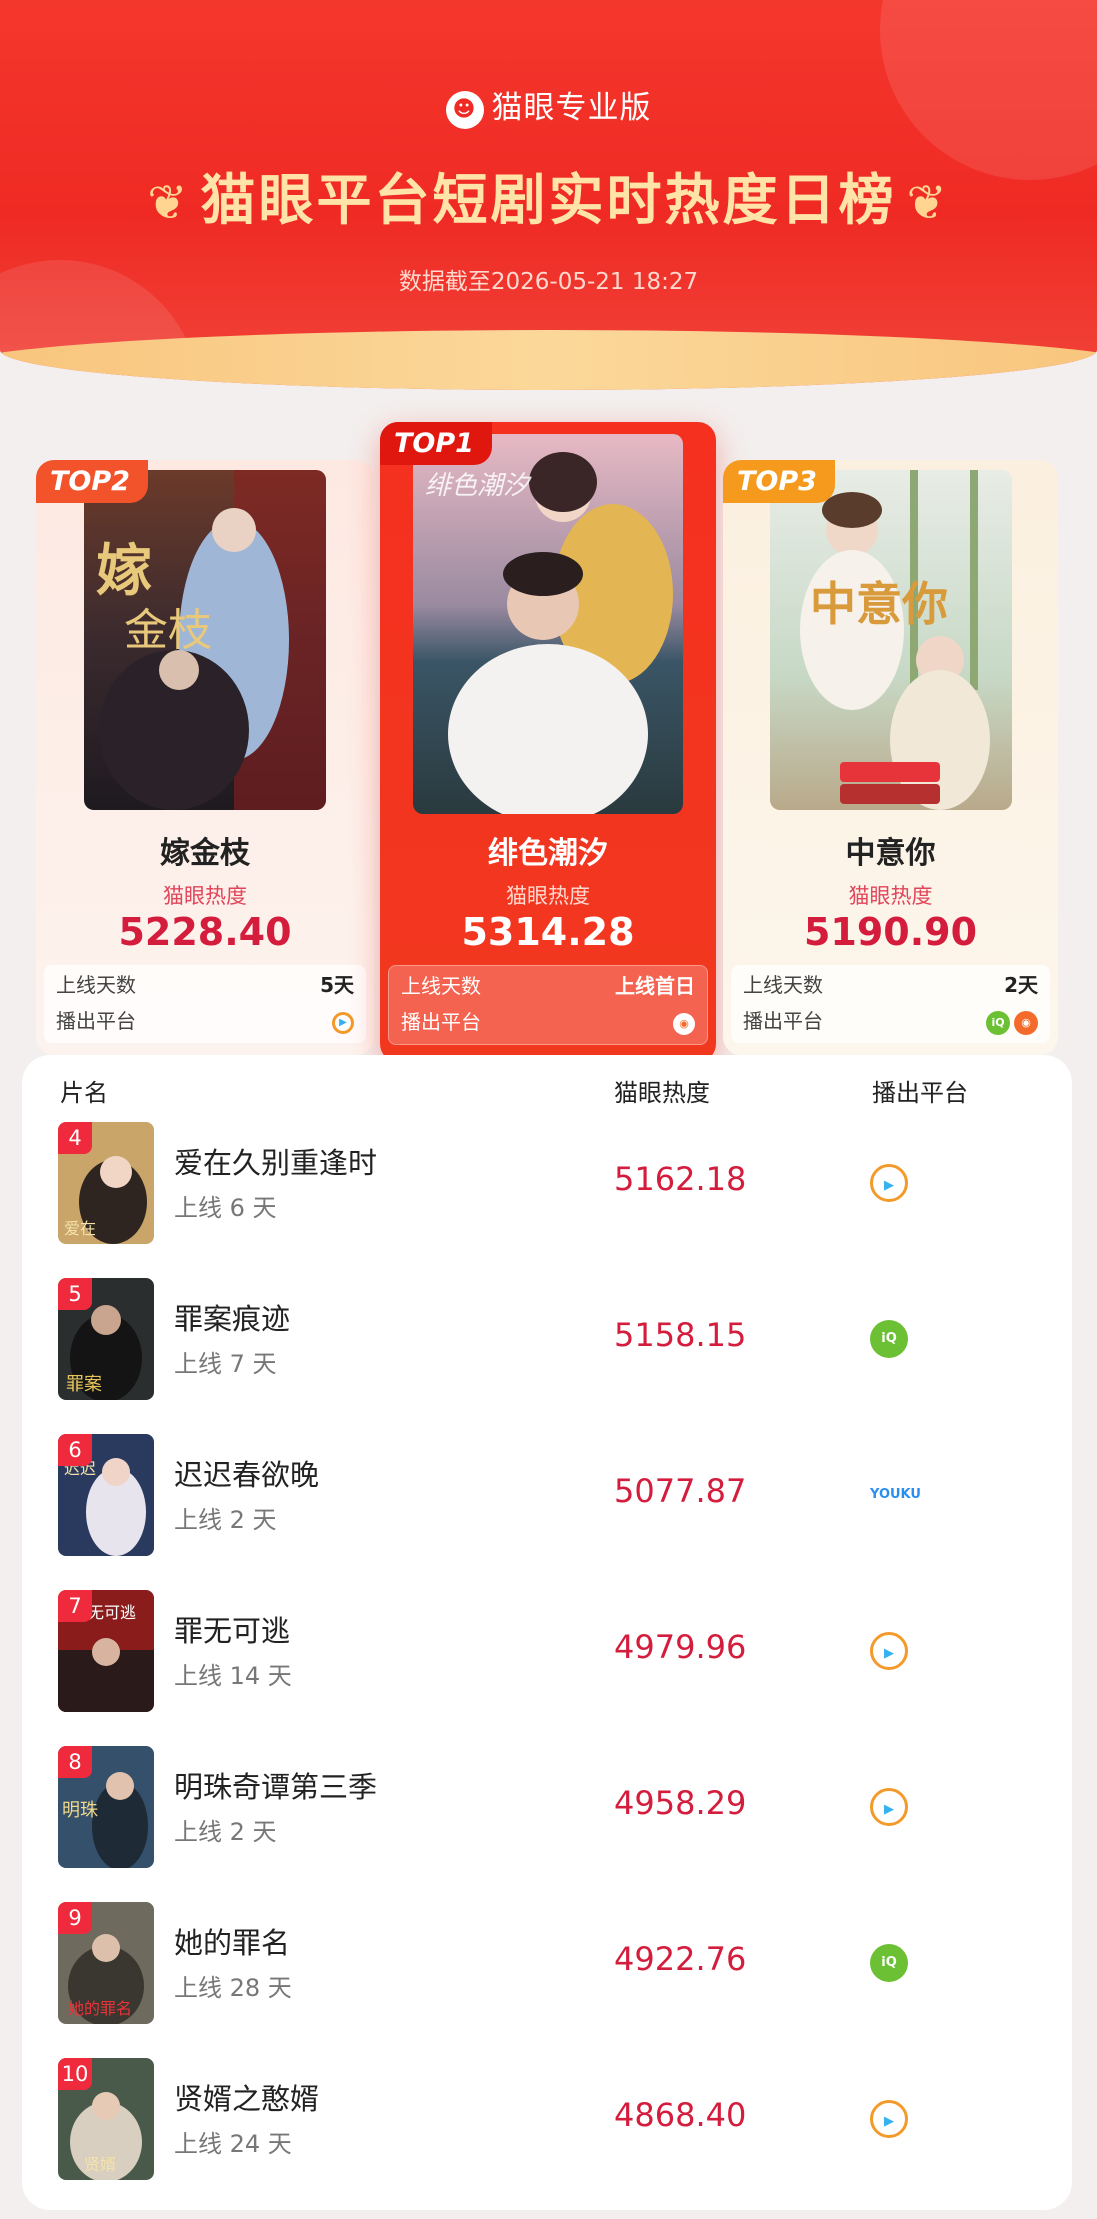  What do you see at coordinates (168, 630) in the screenshot?
I see `svg-text: 金枝` at bounding box center [168, 630].